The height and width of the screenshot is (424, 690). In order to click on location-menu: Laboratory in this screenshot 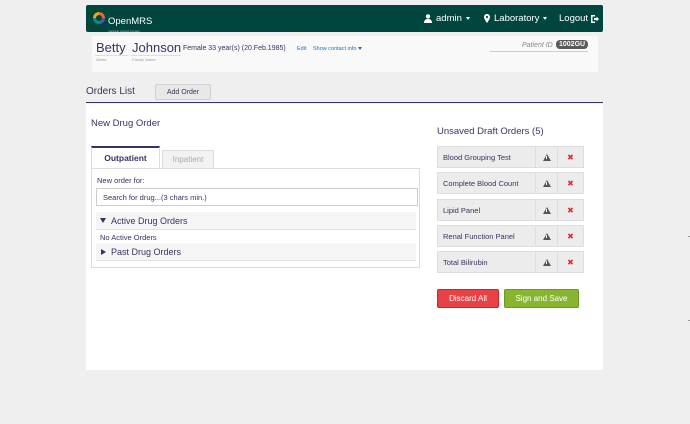, I will do `click(516, 18)`.